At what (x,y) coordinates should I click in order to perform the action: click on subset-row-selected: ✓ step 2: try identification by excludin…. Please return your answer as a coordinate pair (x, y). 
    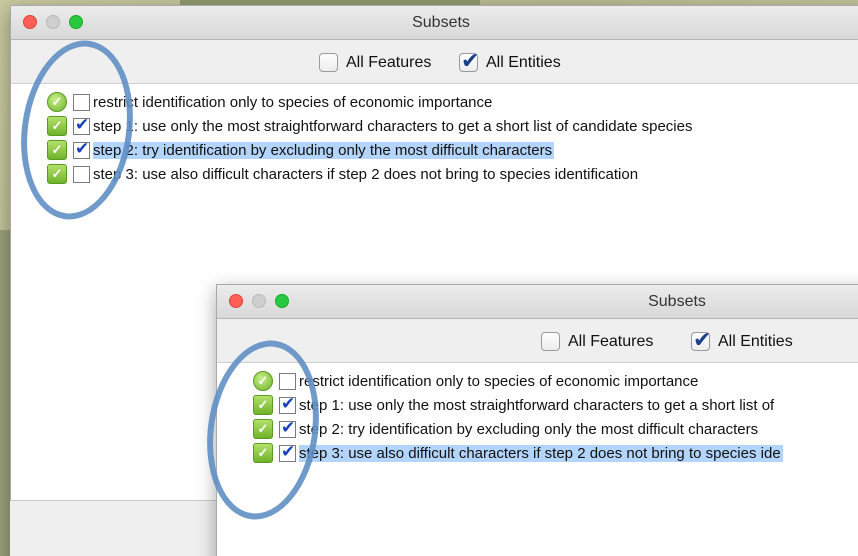
    Looking at the image, I should click on (434, 150).